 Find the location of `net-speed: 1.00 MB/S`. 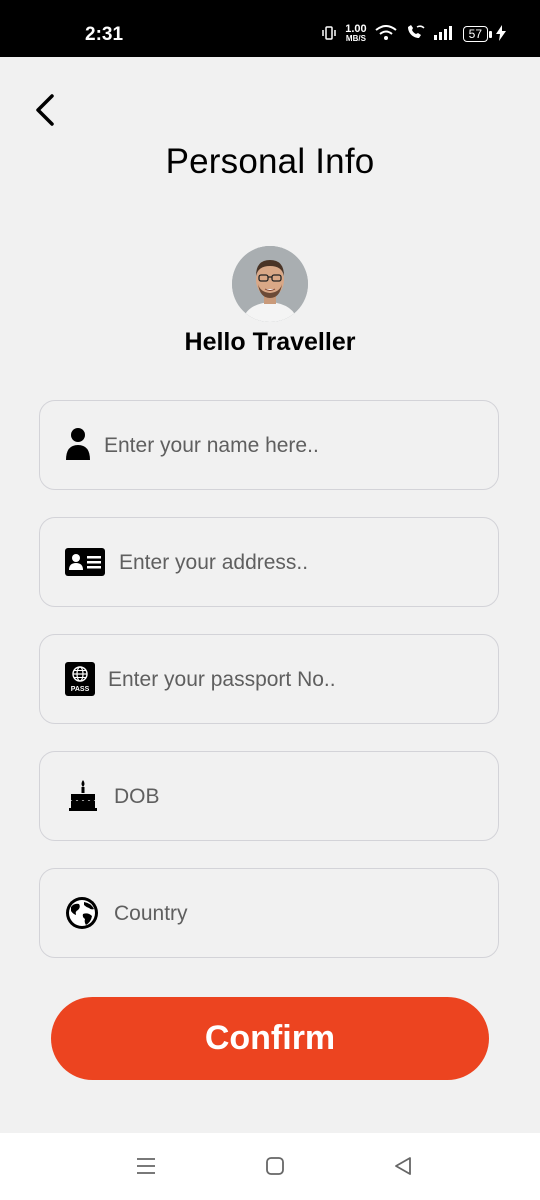

net-speed: 1.00 MB/S is located at coordinates (355, 34).